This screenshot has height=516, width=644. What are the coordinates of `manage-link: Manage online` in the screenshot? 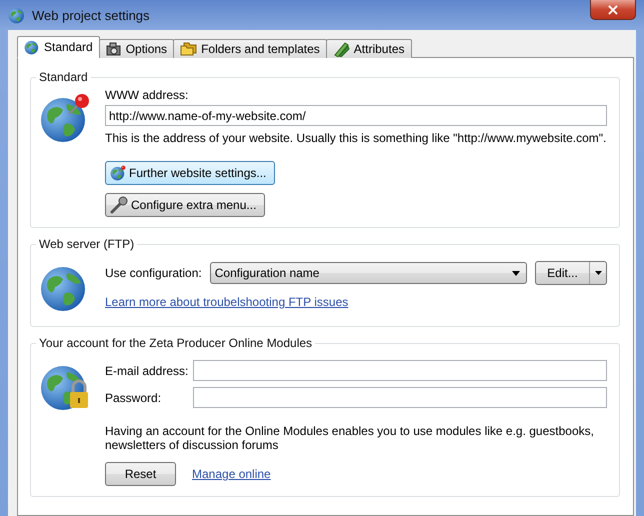 It's located at (231, 474).